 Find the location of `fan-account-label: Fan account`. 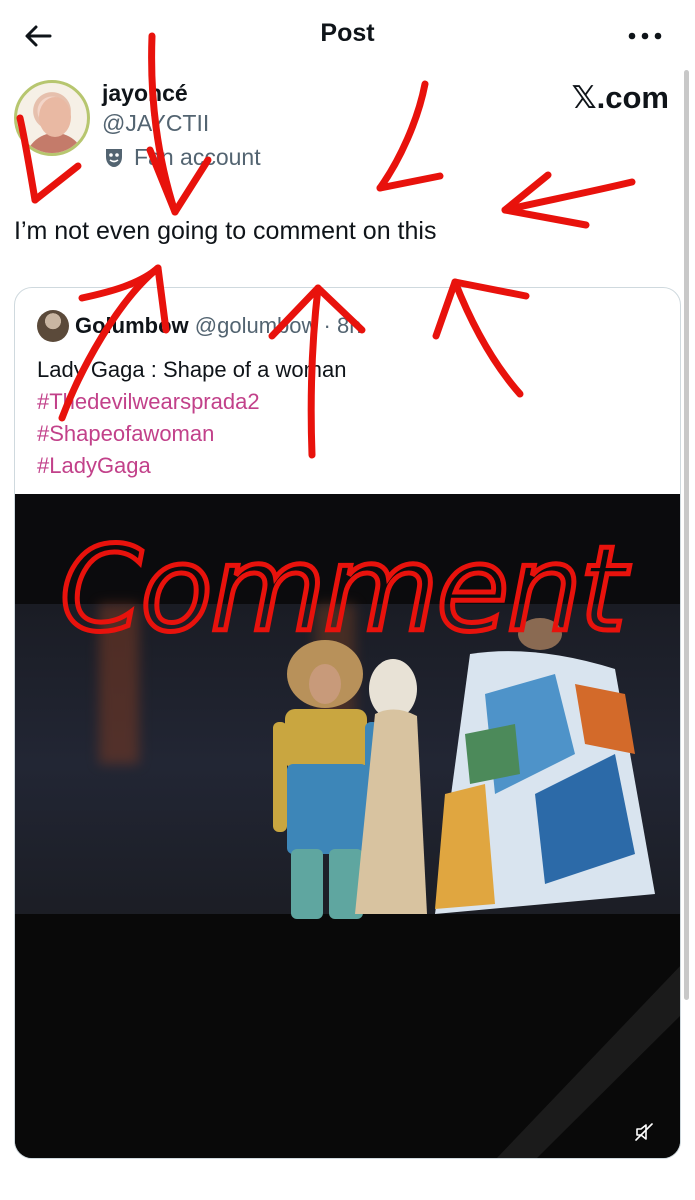

fan-account-label: Fan account is located at coordinates (181, 157).